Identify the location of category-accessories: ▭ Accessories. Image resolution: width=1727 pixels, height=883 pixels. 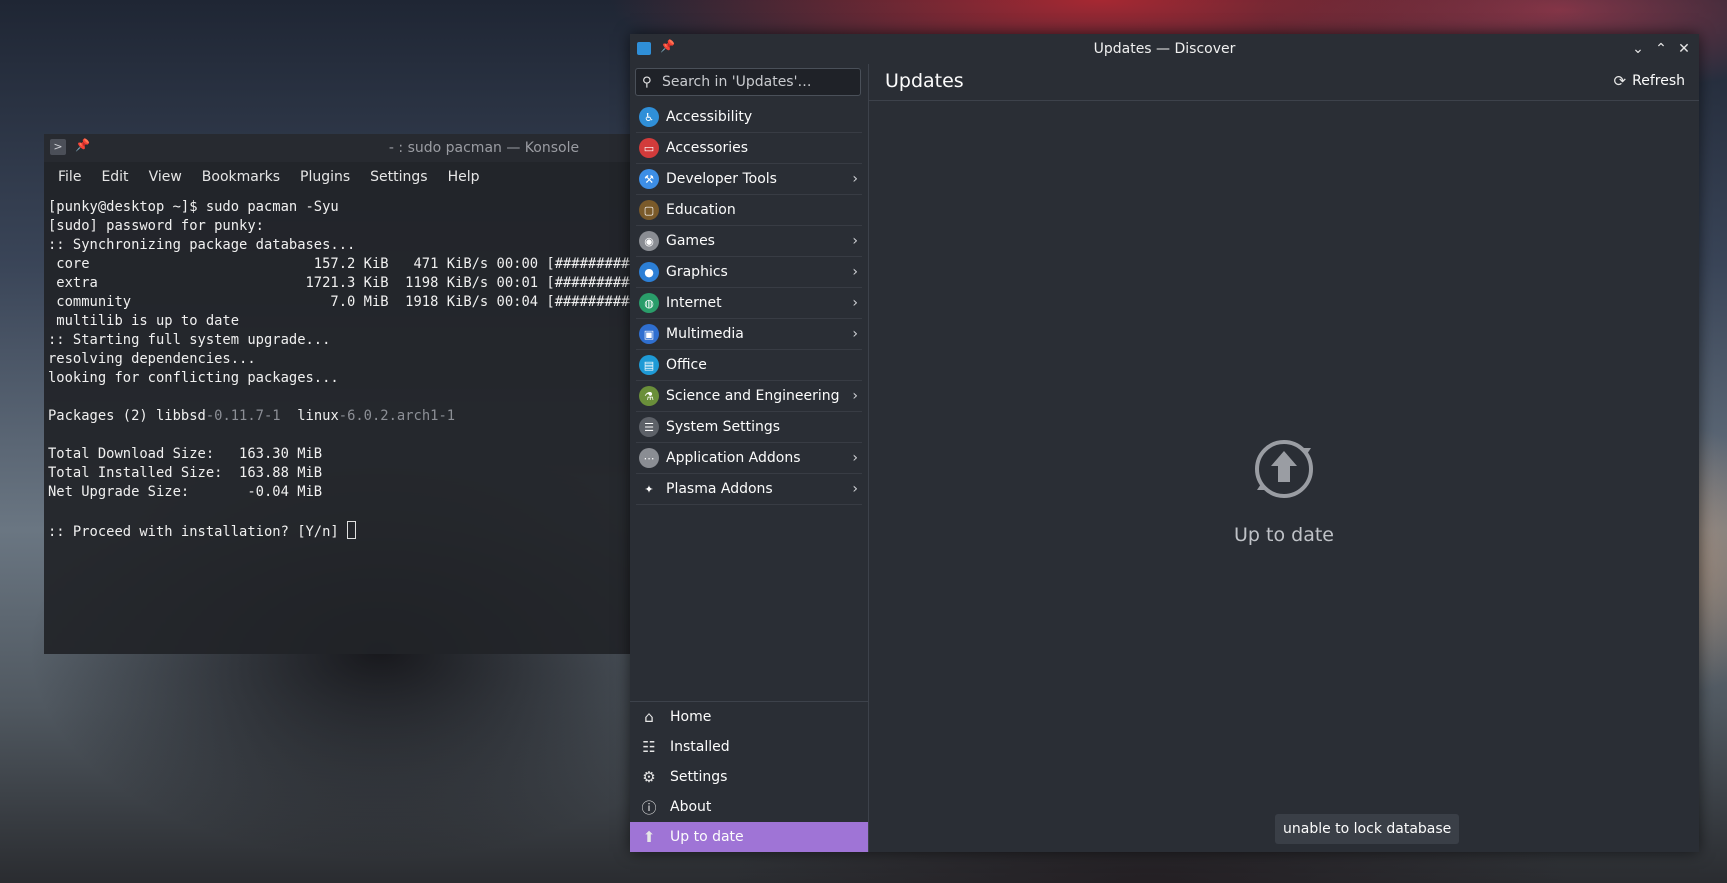
(749, 148).